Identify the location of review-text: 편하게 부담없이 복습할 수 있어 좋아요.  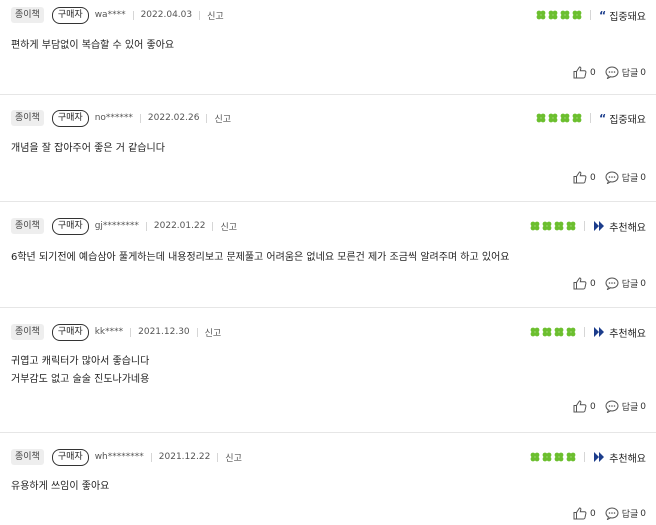
(92, 46).